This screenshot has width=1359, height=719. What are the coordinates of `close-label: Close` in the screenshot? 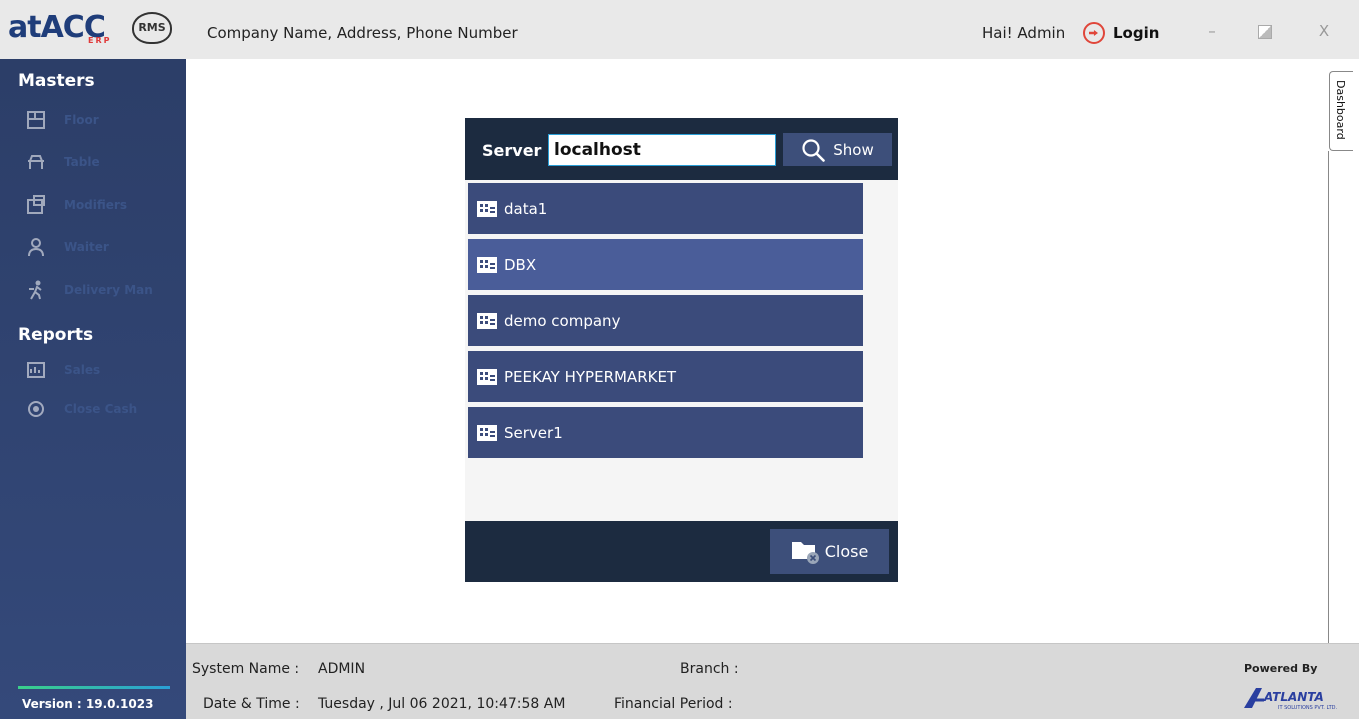 It's located at (846, 551).